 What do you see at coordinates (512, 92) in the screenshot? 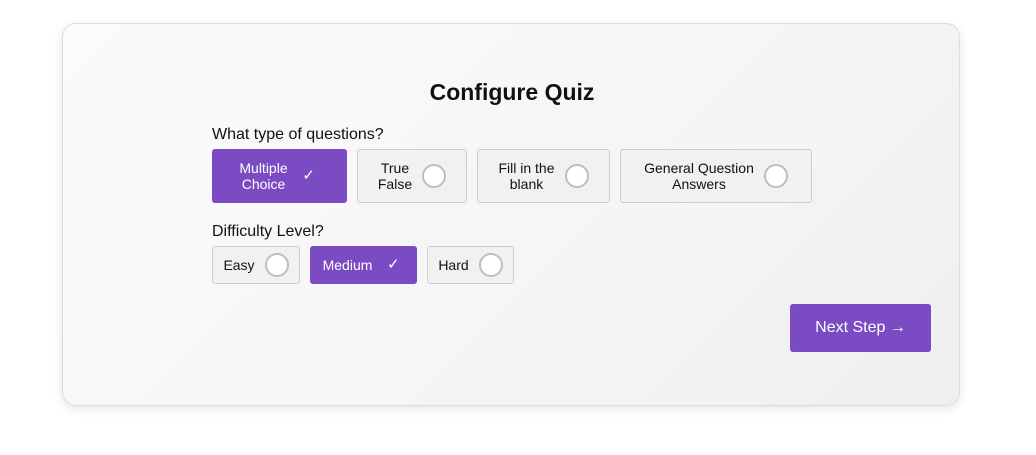
I see `page-title: Configure Quiz` at bounding box center [512, 92].